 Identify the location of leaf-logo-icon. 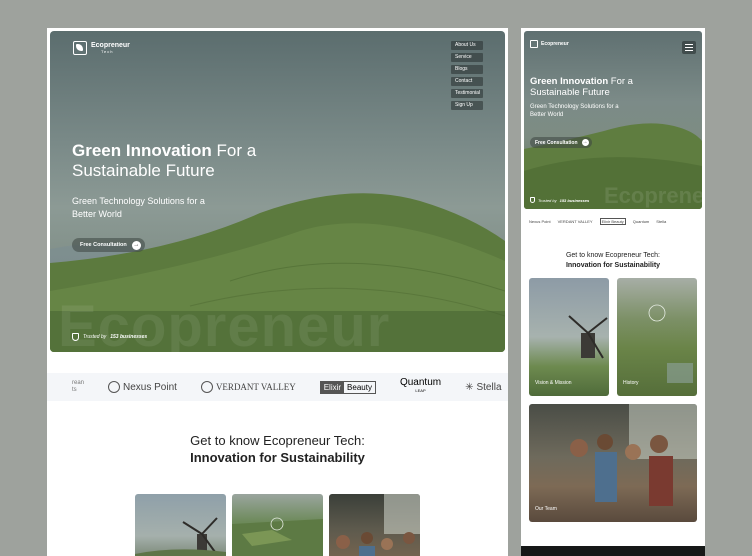
(80, 48).